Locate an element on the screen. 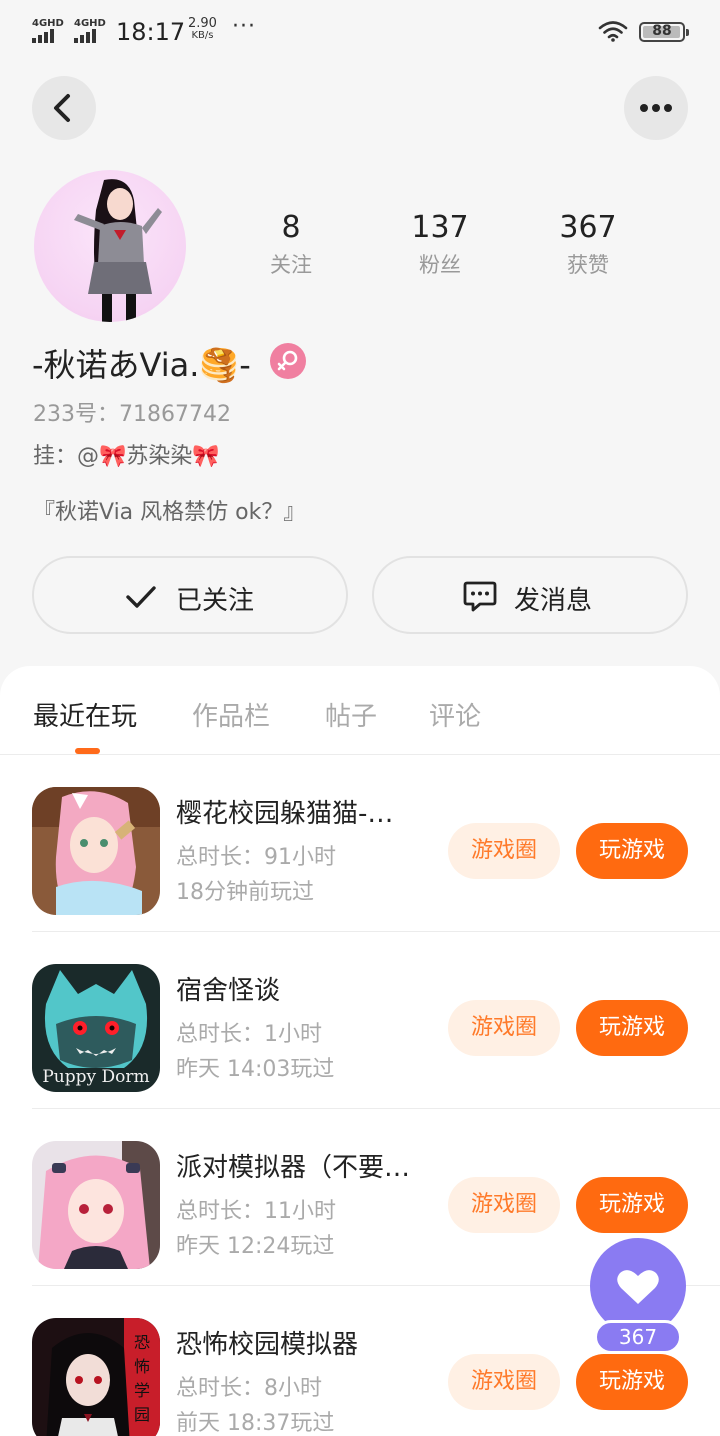 This screenshot has width=720, height=1436. tab-posts: 帖子 is located at coordinates (351, 714).